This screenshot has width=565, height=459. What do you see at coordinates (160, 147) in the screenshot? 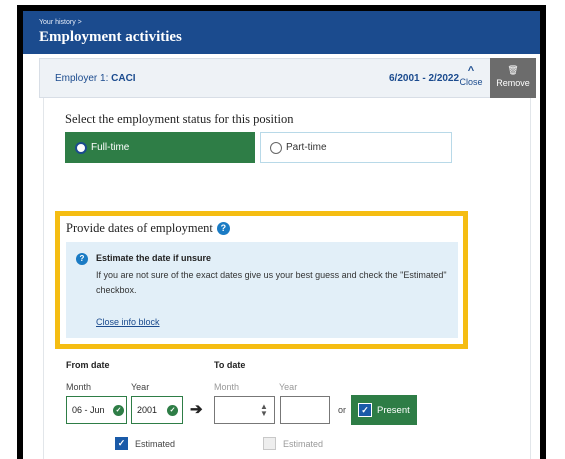
I see `full-time-radio: Full-time` at bounding box center [160, 147].